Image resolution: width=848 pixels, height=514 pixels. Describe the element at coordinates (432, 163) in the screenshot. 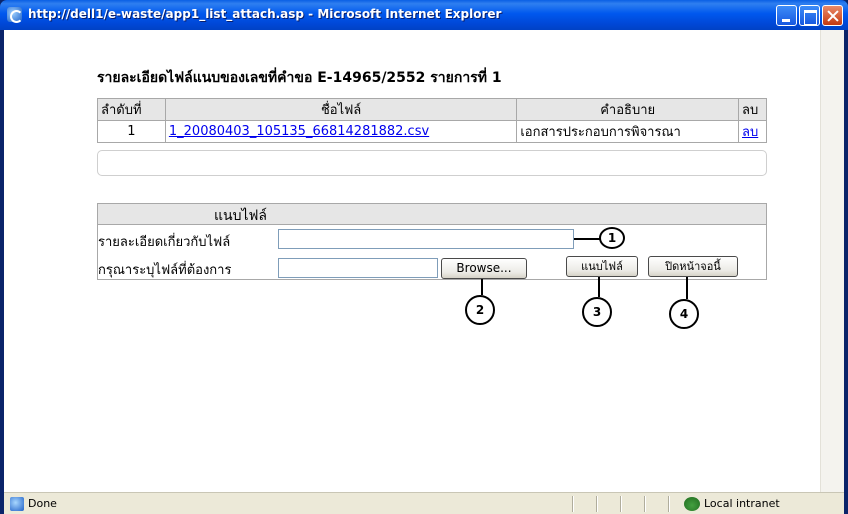

I see `files-table-footer` at that location.